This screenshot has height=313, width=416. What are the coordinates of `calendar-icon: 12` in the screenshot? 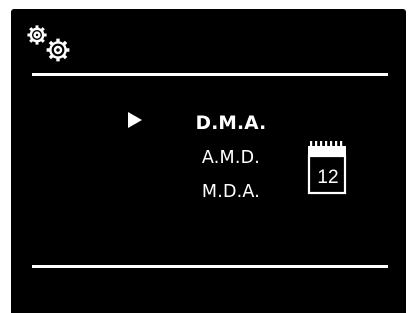 It's located at (328, 166).